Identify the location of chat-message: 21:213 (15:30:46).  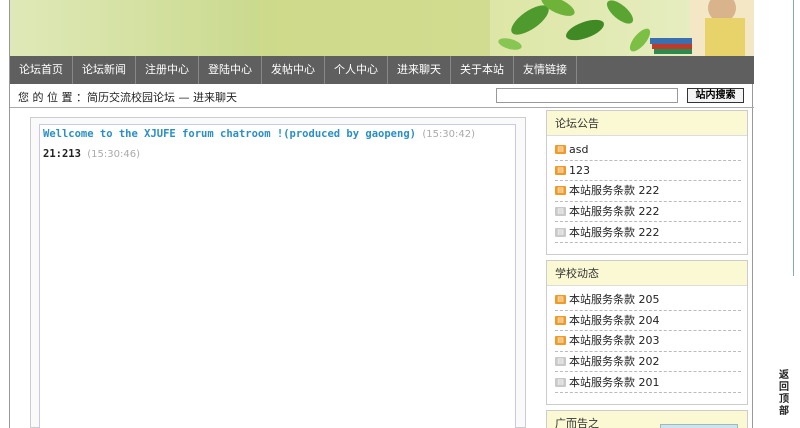
(91, 154).